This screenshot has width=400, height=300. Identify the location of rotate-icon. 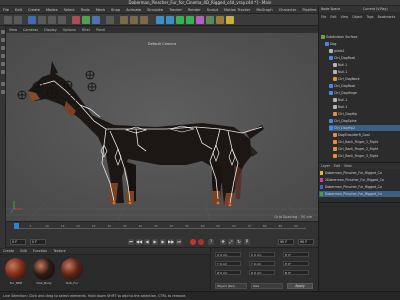
(62, 20).